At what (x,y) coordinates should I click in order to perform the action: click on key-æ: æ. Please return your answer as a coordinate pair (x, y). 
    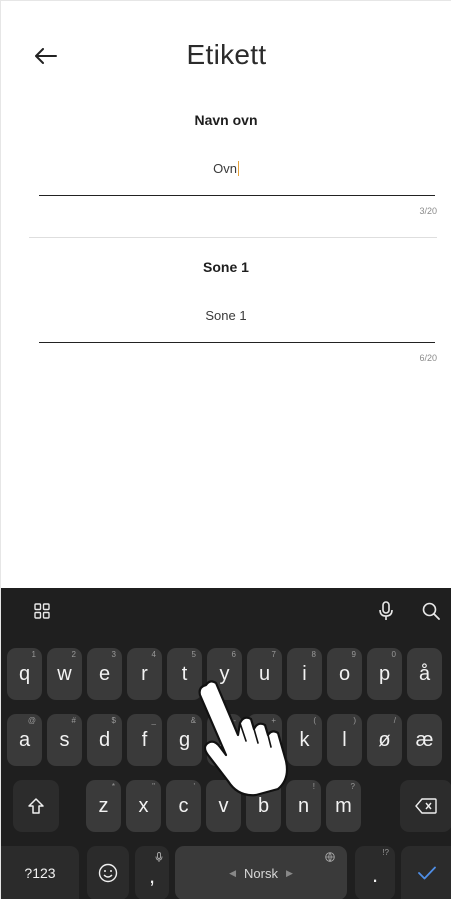
    Looking at the image, I should click on (424, 740).